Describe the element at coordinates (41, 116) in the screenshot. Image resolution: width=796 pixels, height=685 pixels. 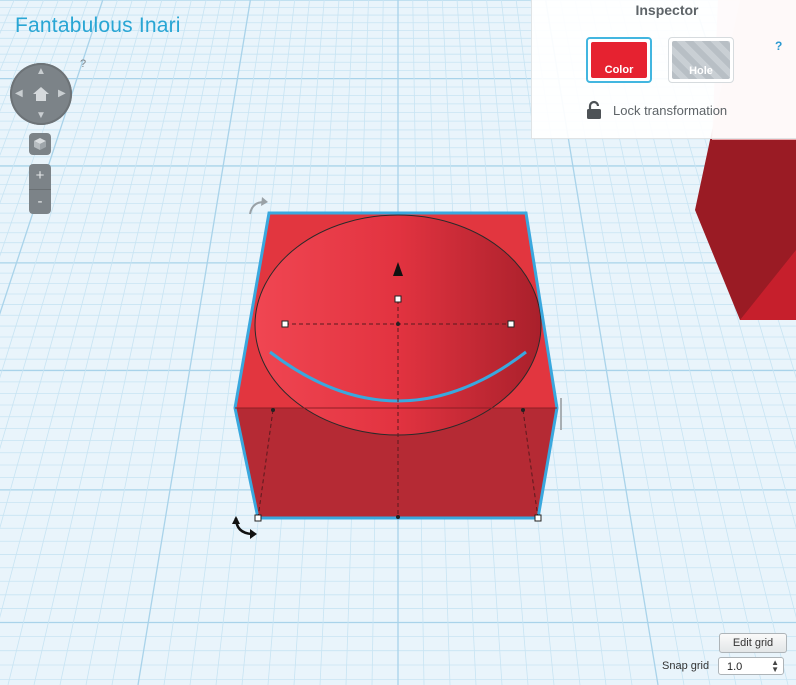
I see `pan-down-icon: ▼` at that location.